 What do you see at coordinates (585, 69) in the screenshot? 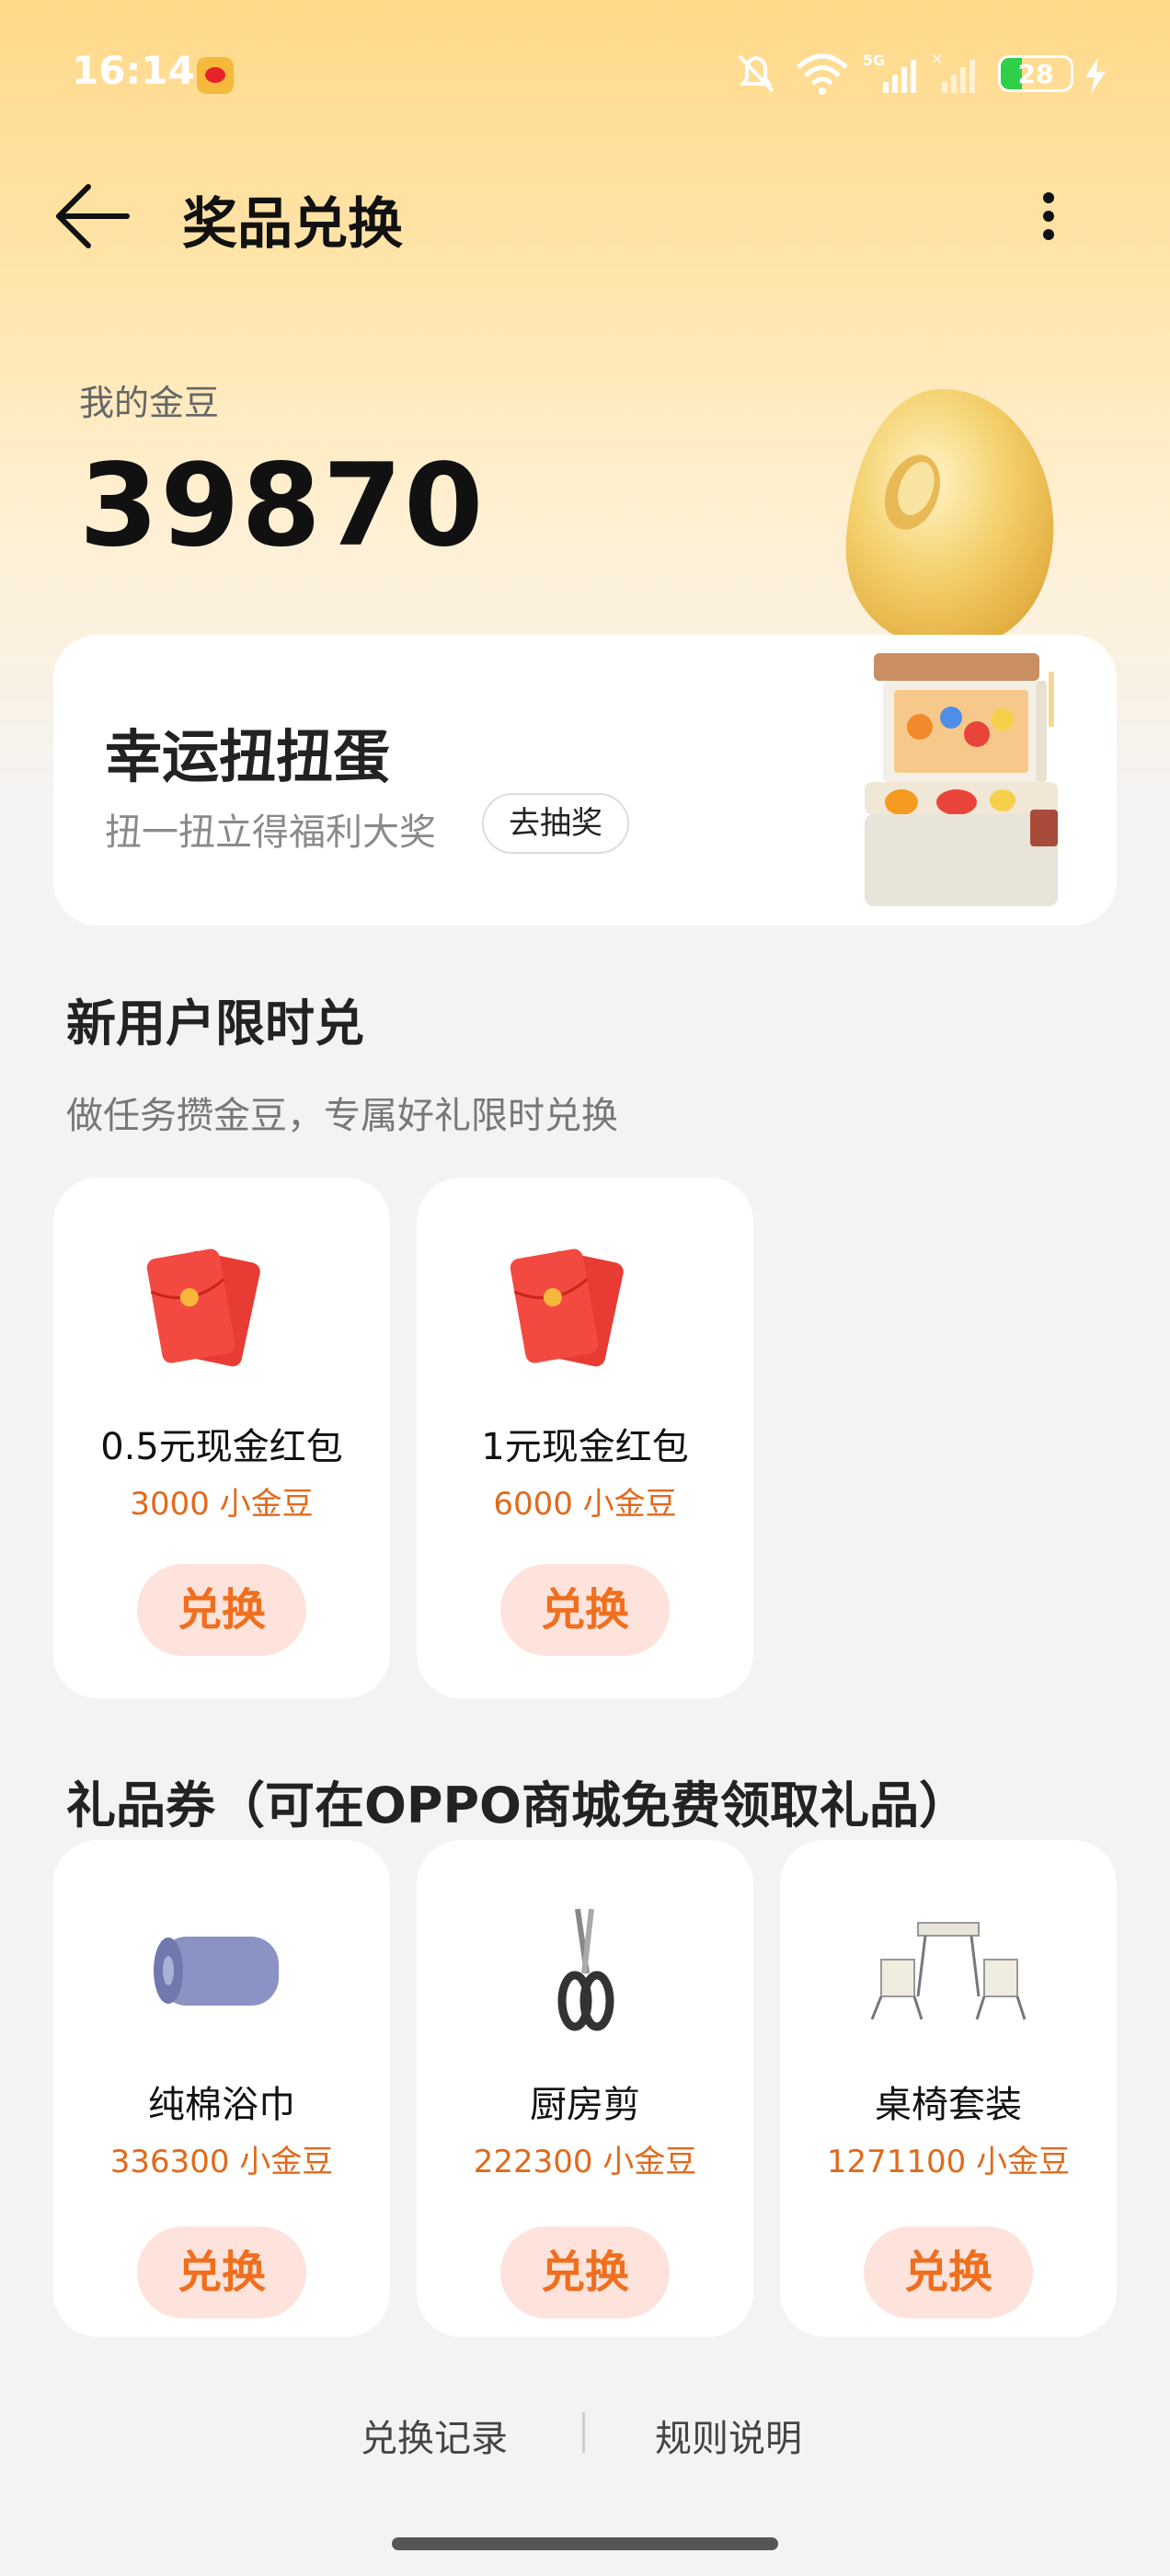
I see `status-bar: 16:14 5G × 28` at bounding box center [585, 69].